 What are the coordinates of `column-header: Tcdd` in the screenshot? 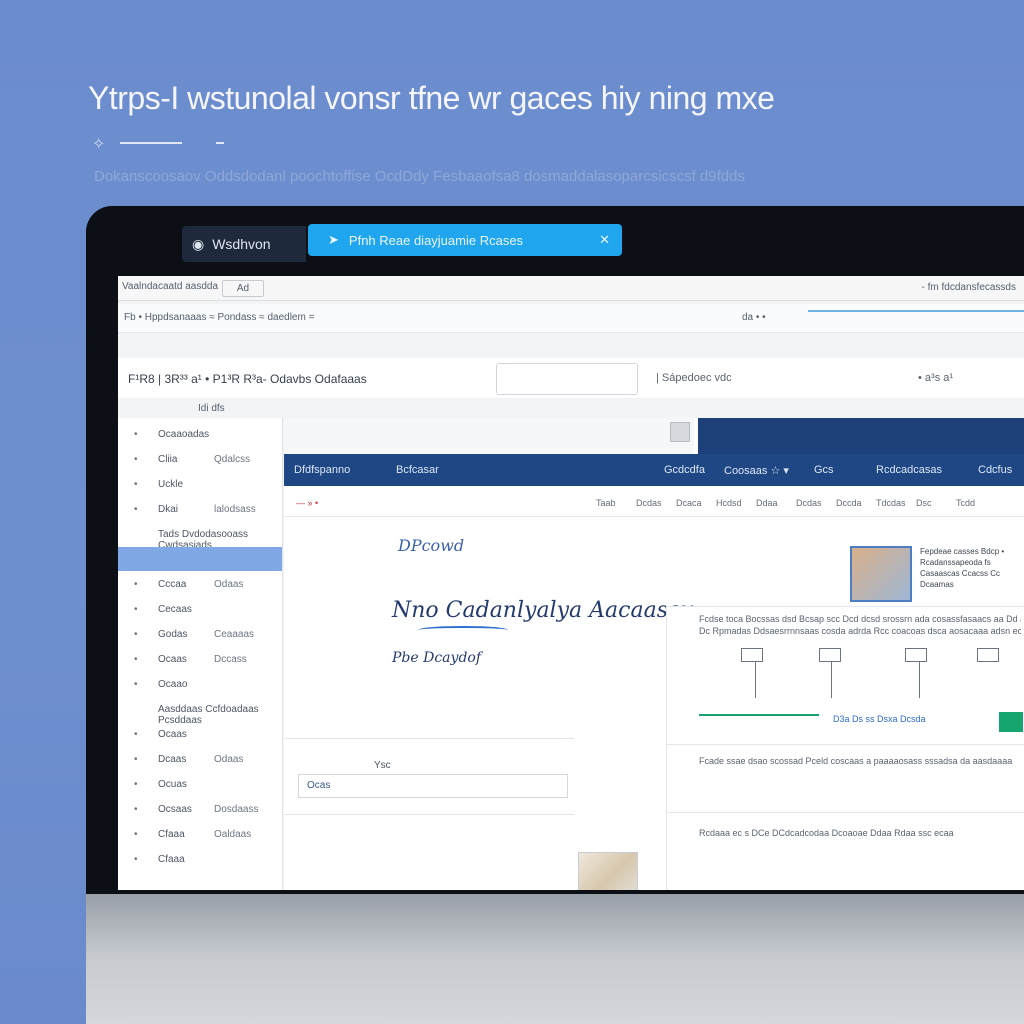 It's located at (965, 503).